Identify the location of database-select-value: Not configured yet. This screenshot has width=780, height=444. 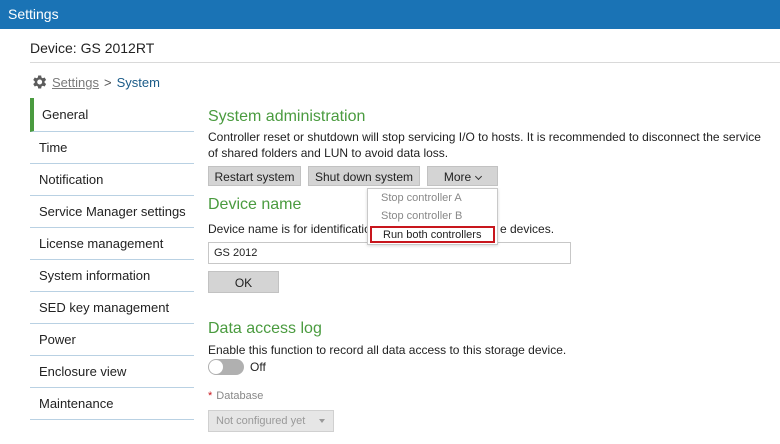
(261, 421).